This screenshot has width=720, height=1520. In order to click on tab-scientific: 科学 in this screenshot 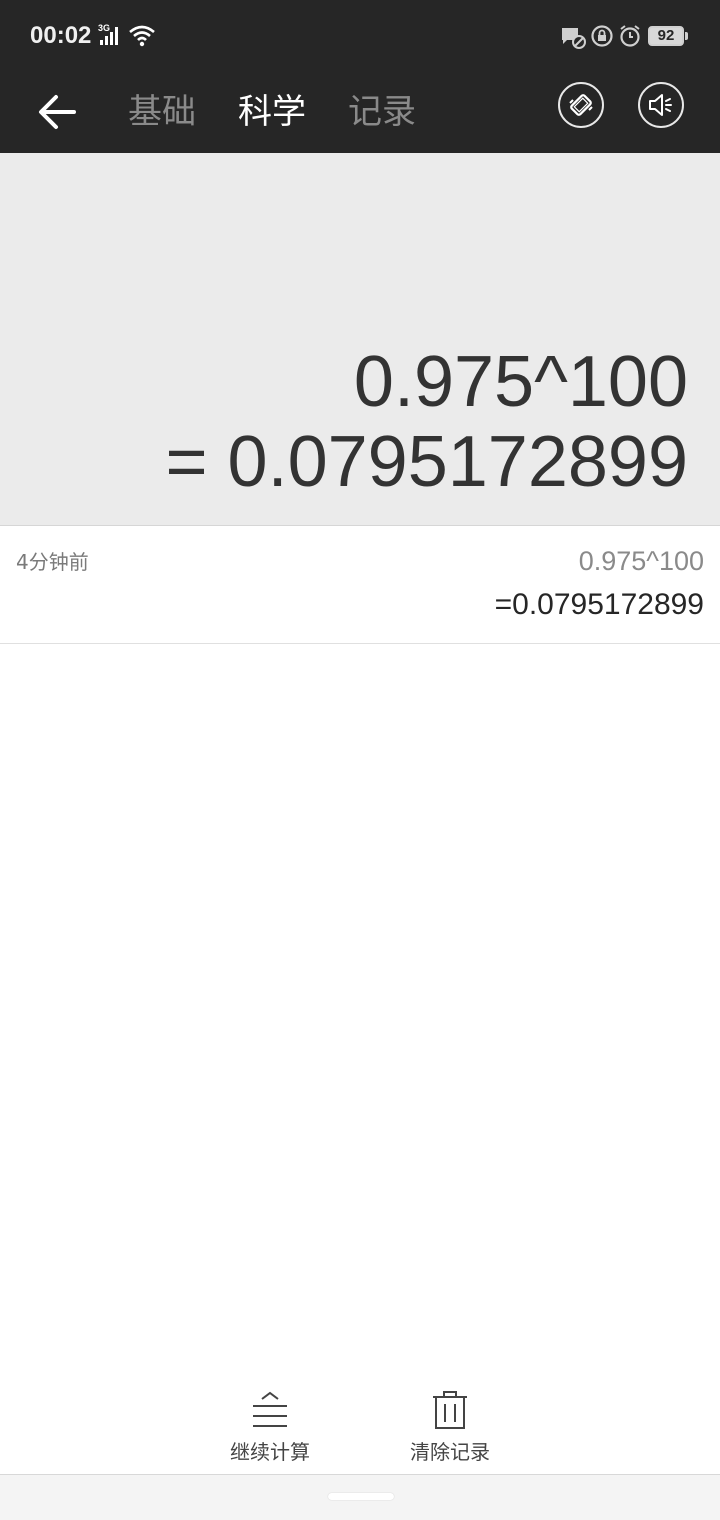, I will do `click(272, 112)`.